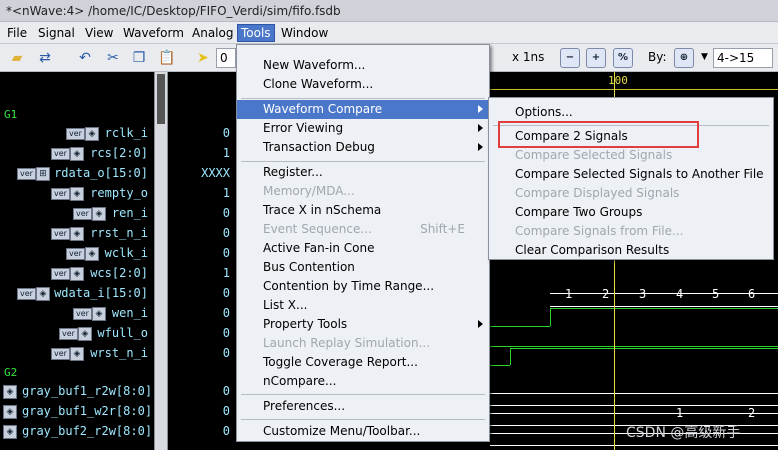 The height and width of the screenshot is (450, 778). Describe the element at coordinates (363, 210) in the screenshot. I see `menu-item-trace-x: Trace X in nSchema` at that location.